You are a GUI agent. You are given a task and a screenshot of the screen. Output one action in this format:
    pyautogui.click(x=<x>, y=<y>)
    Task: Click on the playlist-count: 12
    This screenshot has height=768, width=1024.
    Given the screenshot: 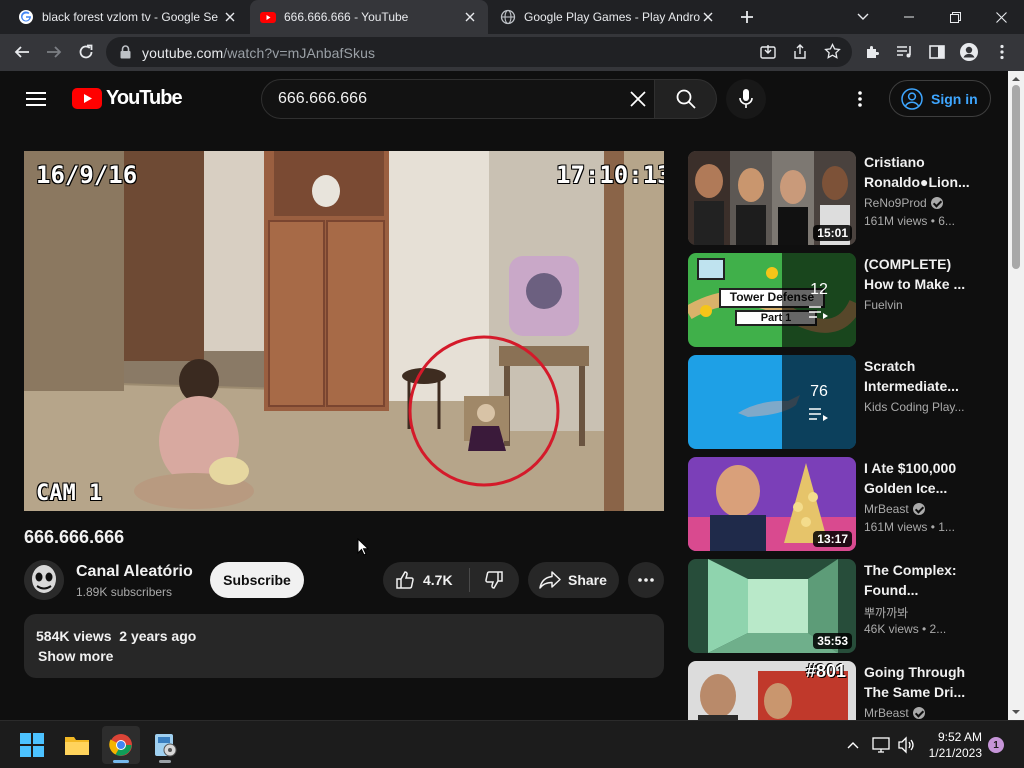 What is the action you would take?
    pyautogui.click(x=819, y=289)
    